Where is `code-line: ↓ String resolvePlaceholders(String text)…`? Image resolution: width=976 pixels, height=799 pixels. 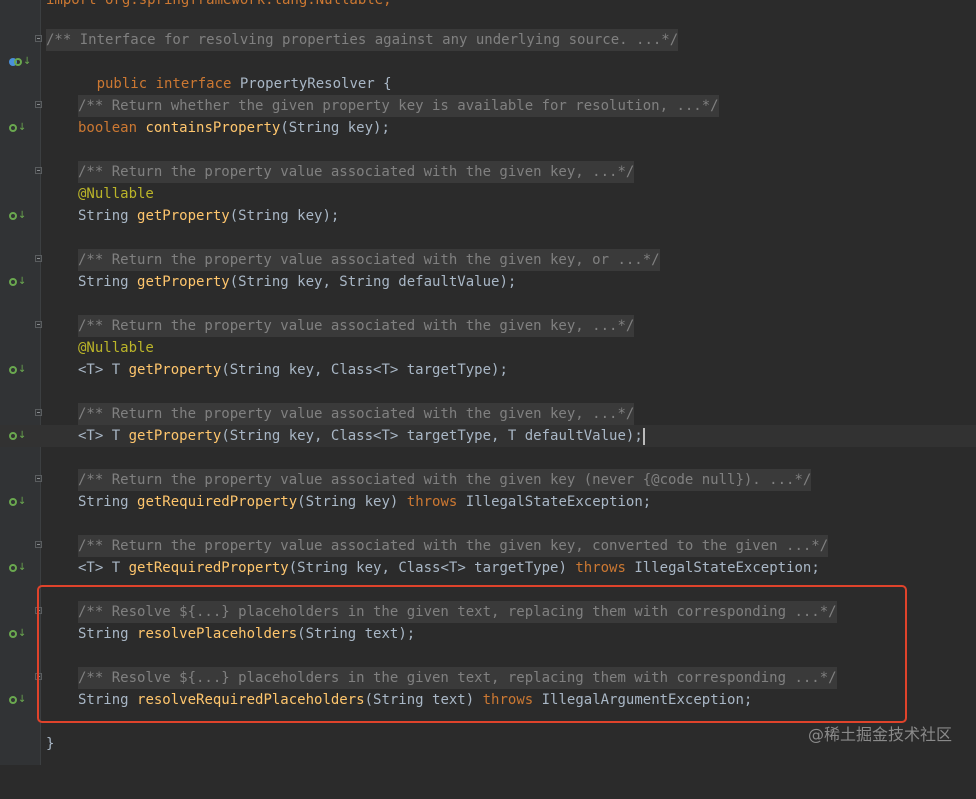 code-line: ↓ String resolvePlaceholders(String text)… is located at coordinates (488, 634).